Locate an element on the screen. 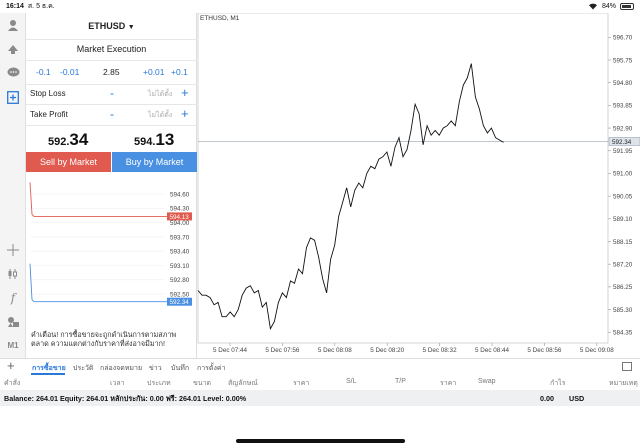 The height and width of the screenshot is (447, 640). stop-loss-input: ไม่ได้ตั้ง is located at coordinates (160, 94).